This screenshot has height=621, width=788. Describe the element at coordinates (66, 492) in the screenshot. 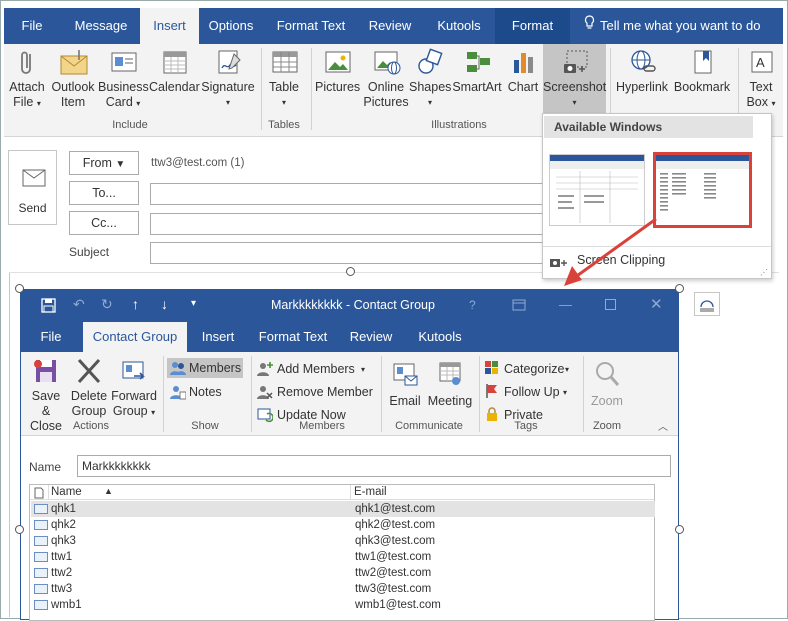

I see `column-header-name: Name` at that location.